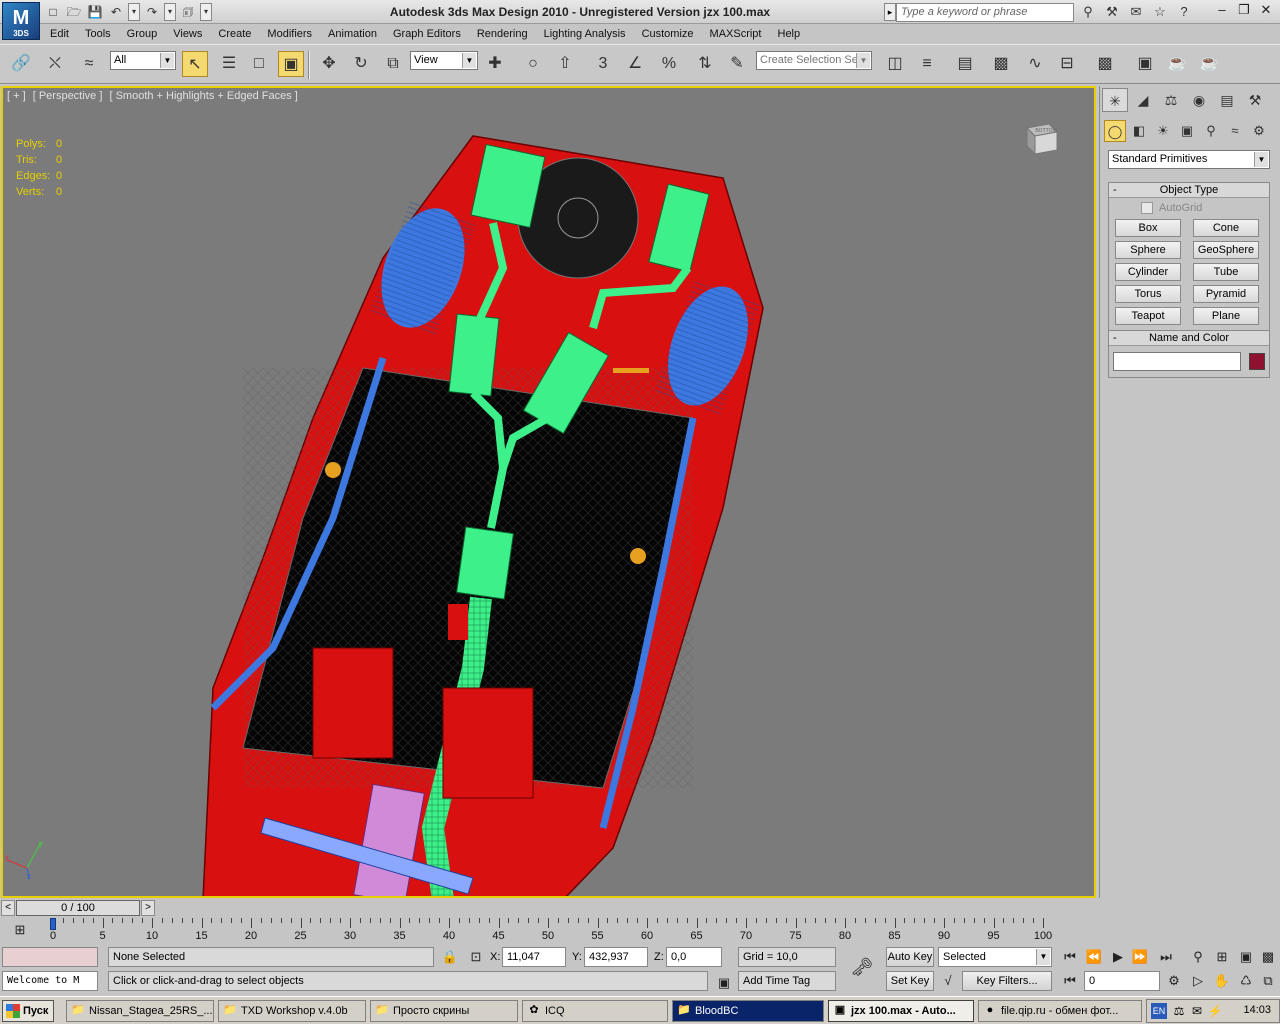  Describe the element at coordinates (259, 64) in the screenshot. I see `rectangular-selection-icon: □` at that location.